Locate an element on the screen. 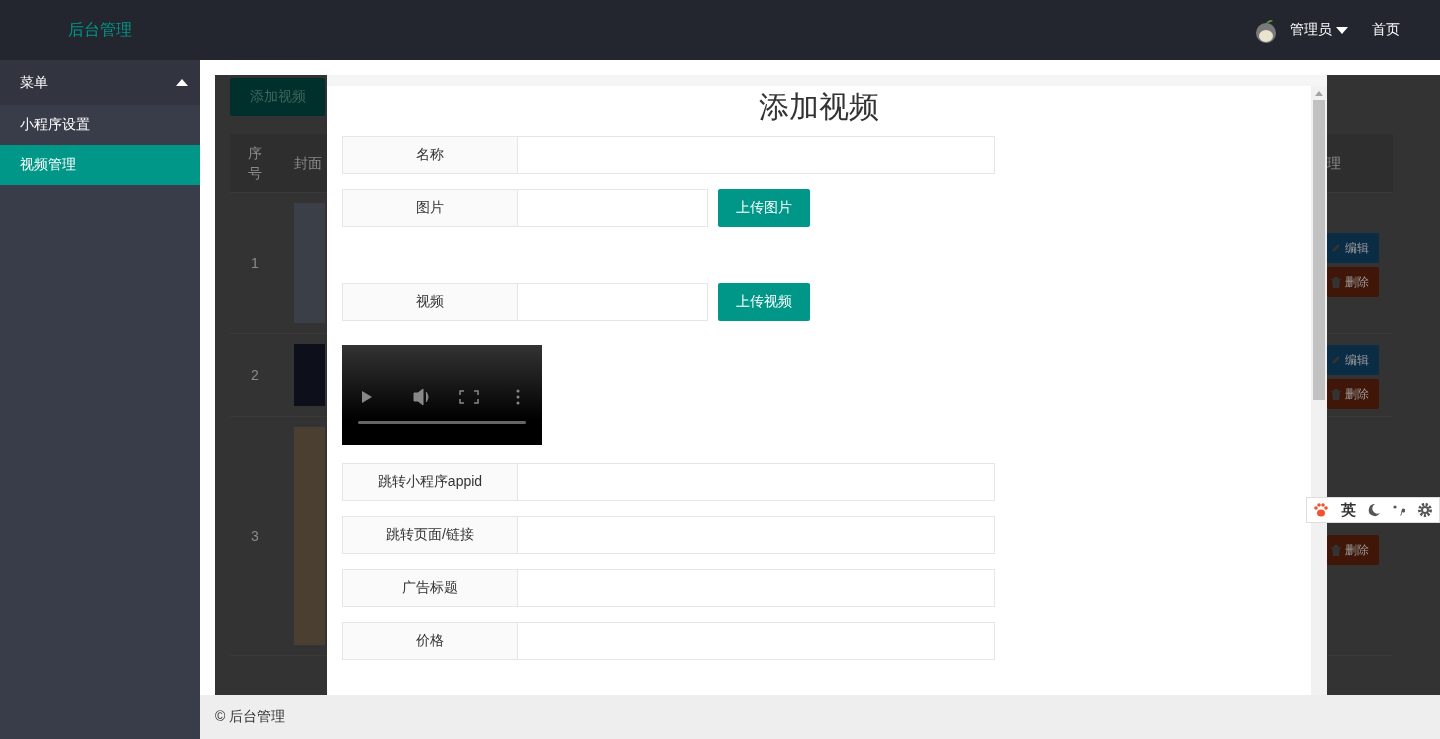 The height and width of the screenshot is (739, 1440). table-cell-text: 1 is located at coordinates (255, 263).